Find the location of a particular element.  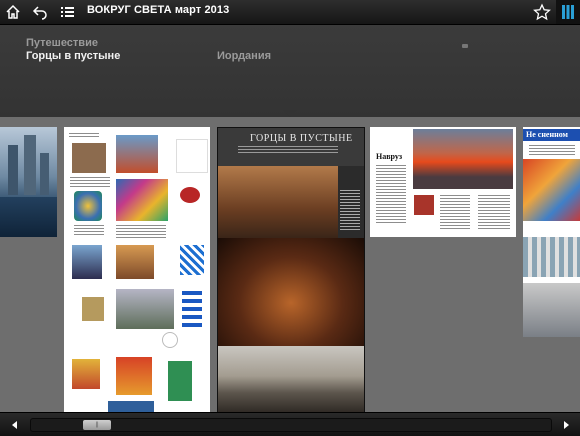

page-thumbnail-city is located at coordinates (28, 182).